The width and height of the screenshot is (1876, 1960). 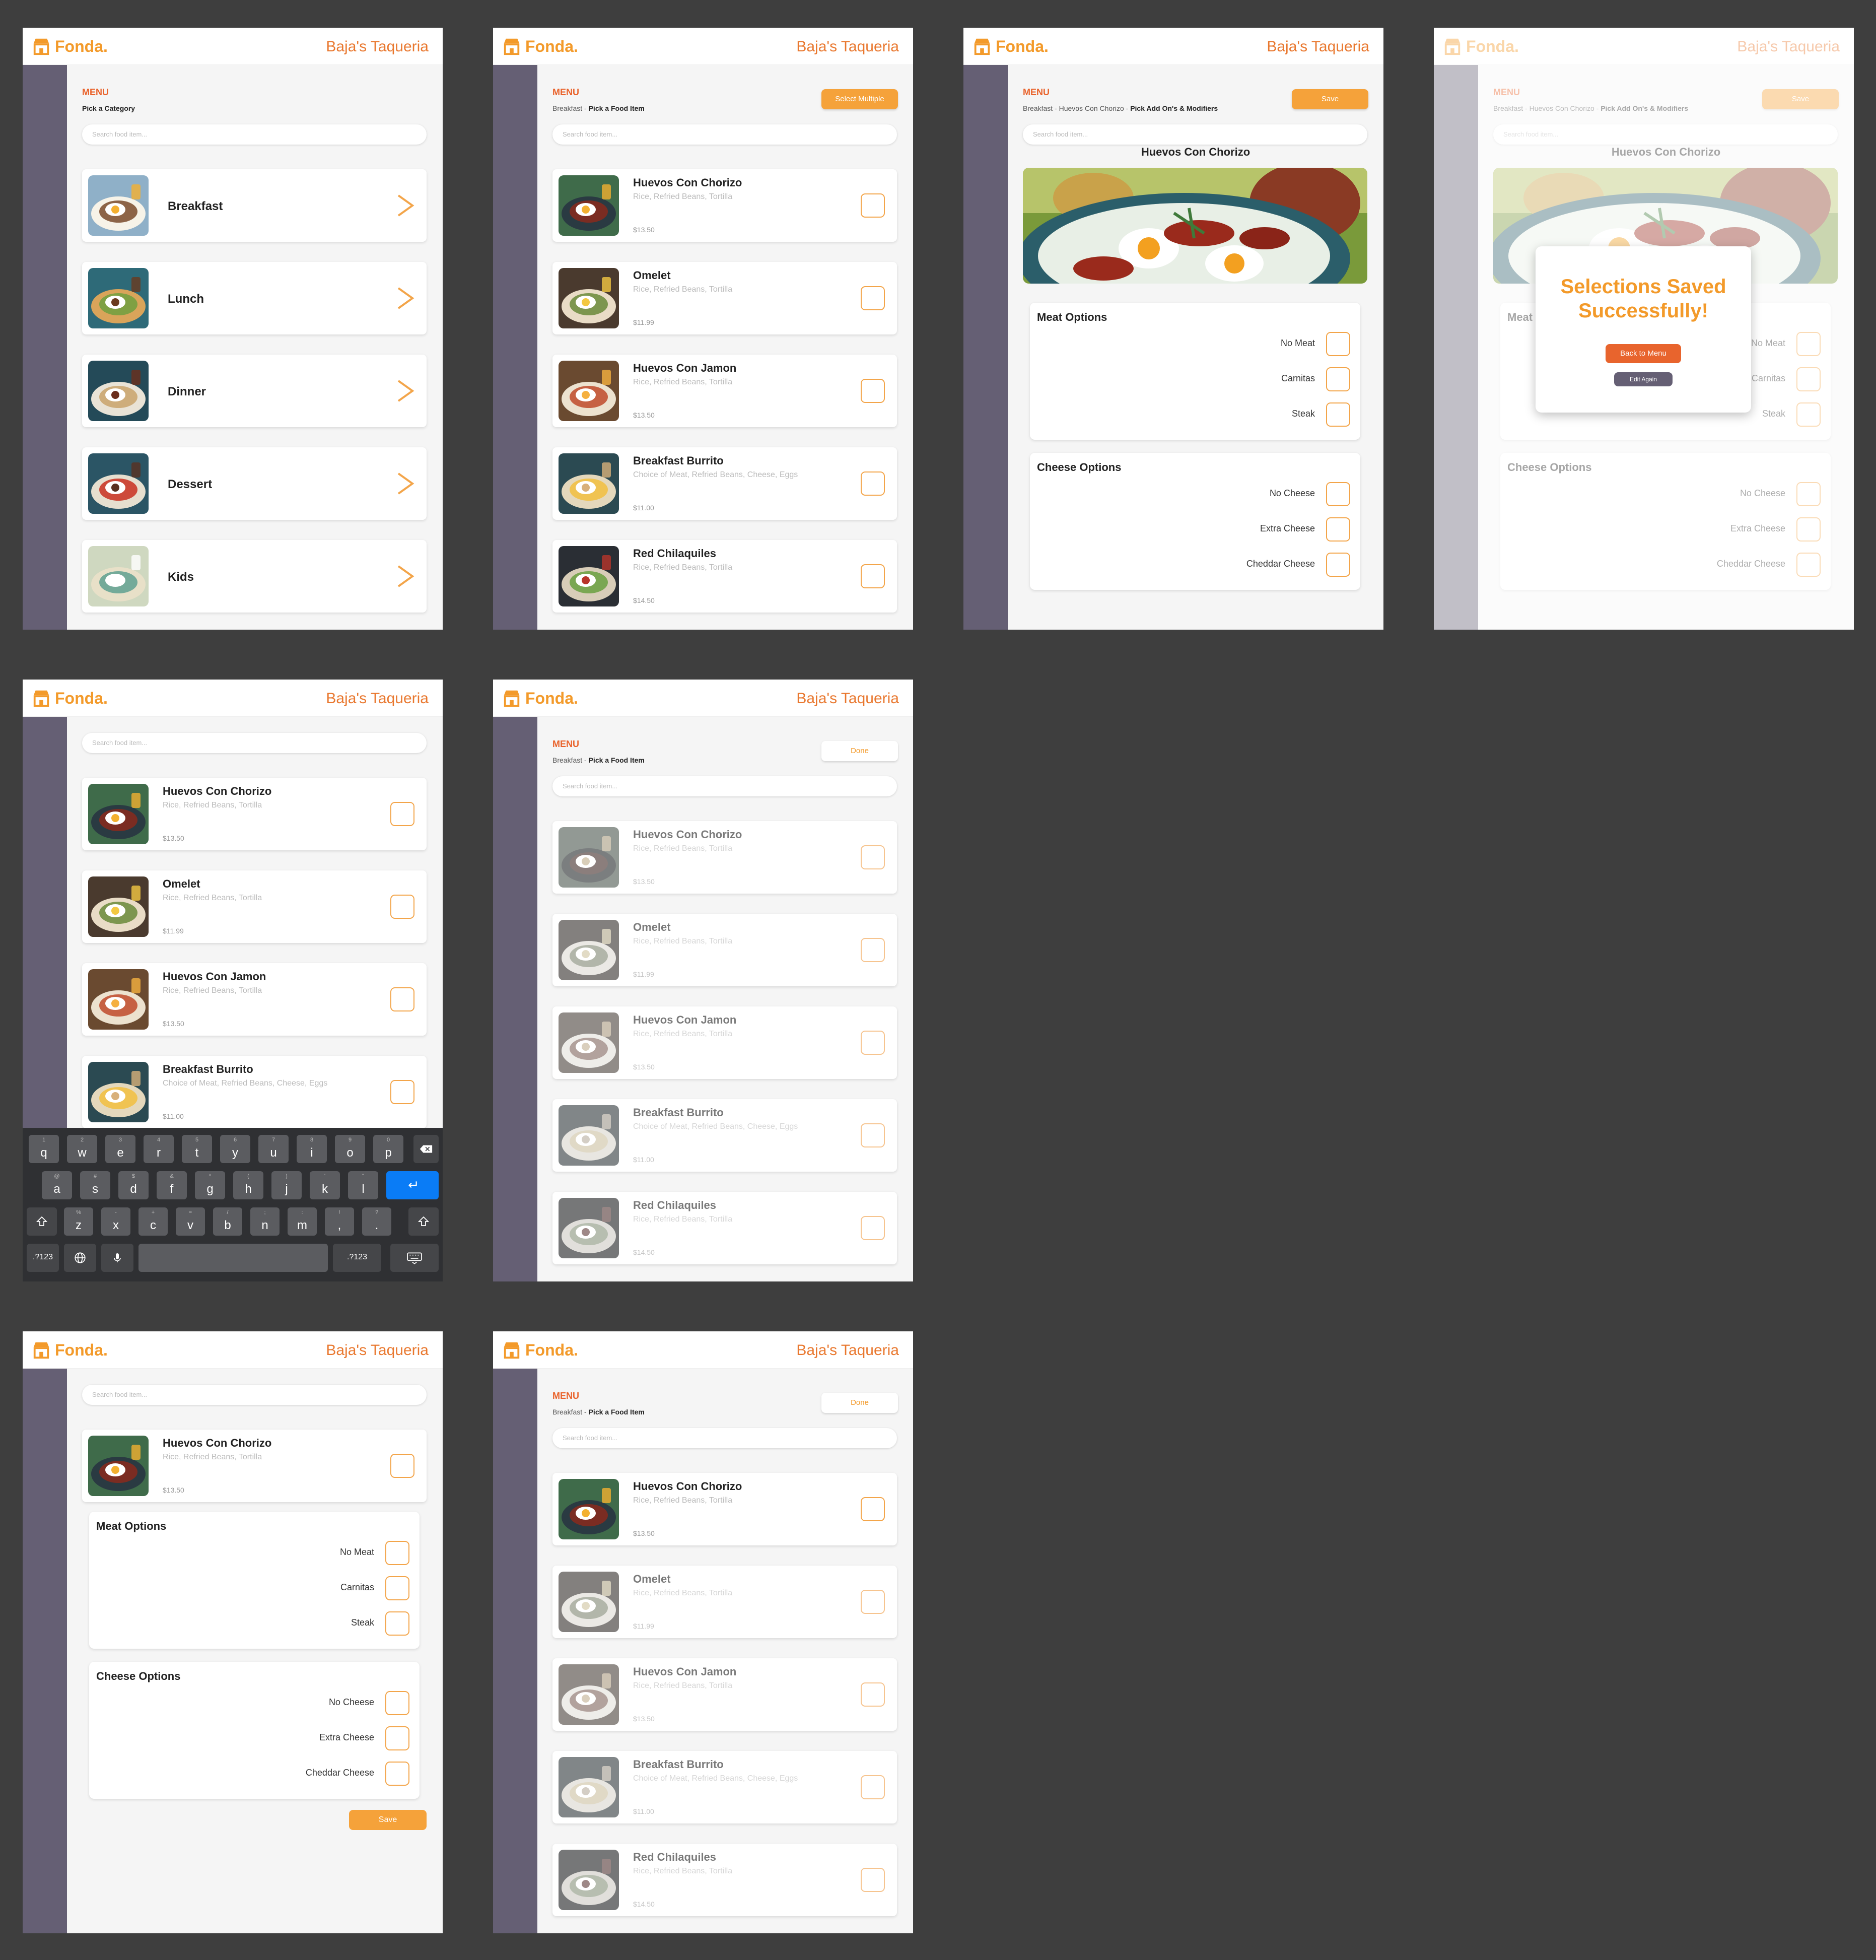 What do you see at coordinates (859, 1403) in the screenshot?
I see `done-button: Done` at bounding box center [859, 1403].